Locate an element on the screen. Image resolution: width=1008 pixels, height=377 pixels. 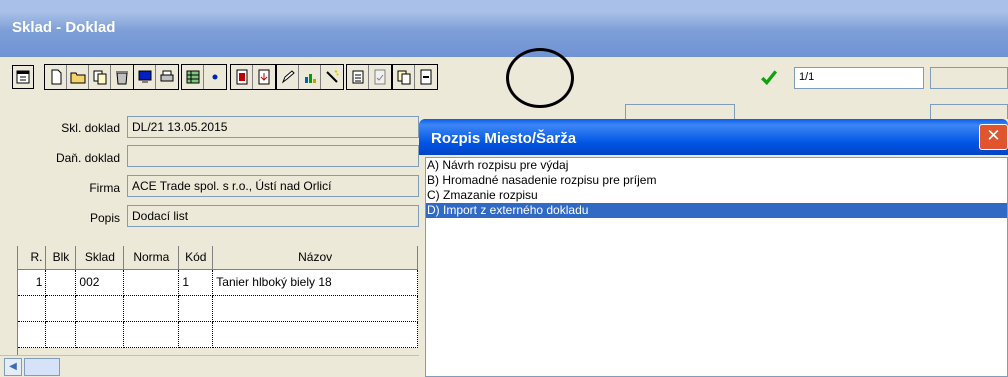
table-row: 1 002 1 Tanier hlboký biely 18 is located at coordinates (218, 282).